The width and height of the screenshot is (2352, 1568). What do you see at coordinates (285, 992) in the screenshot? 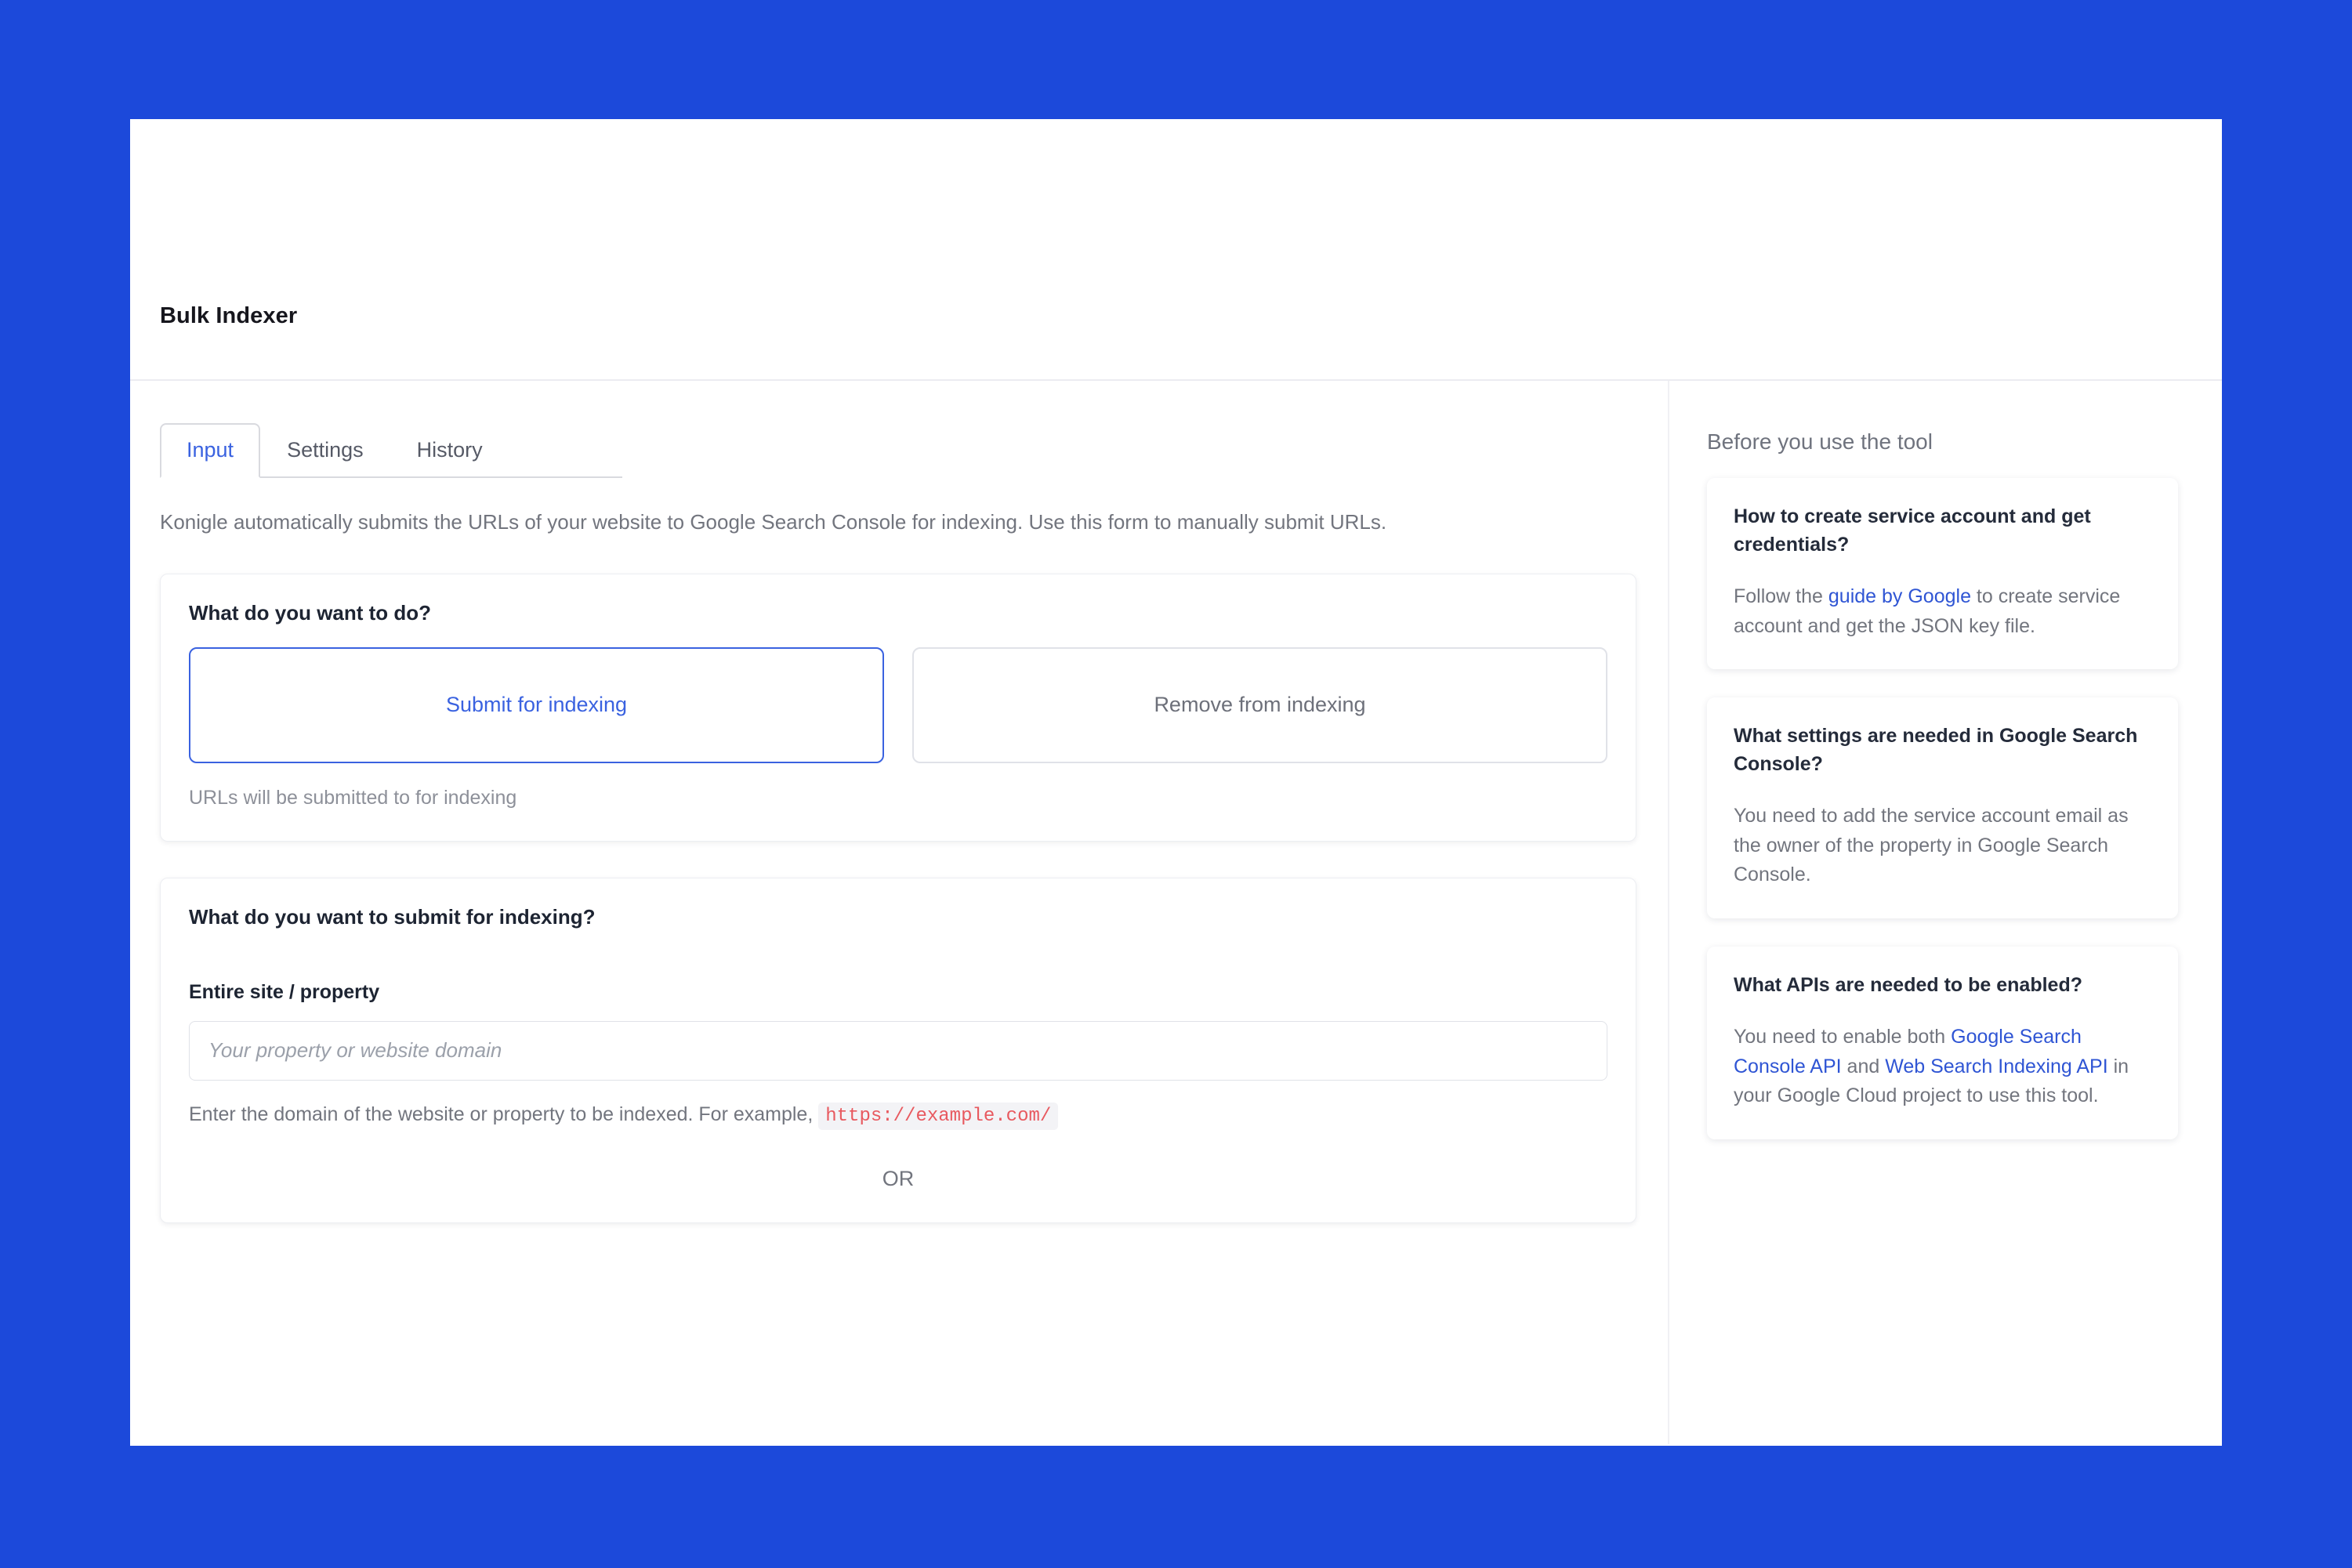
I see `property-field-label: Entire site / property` at bounding box center [285, 992].